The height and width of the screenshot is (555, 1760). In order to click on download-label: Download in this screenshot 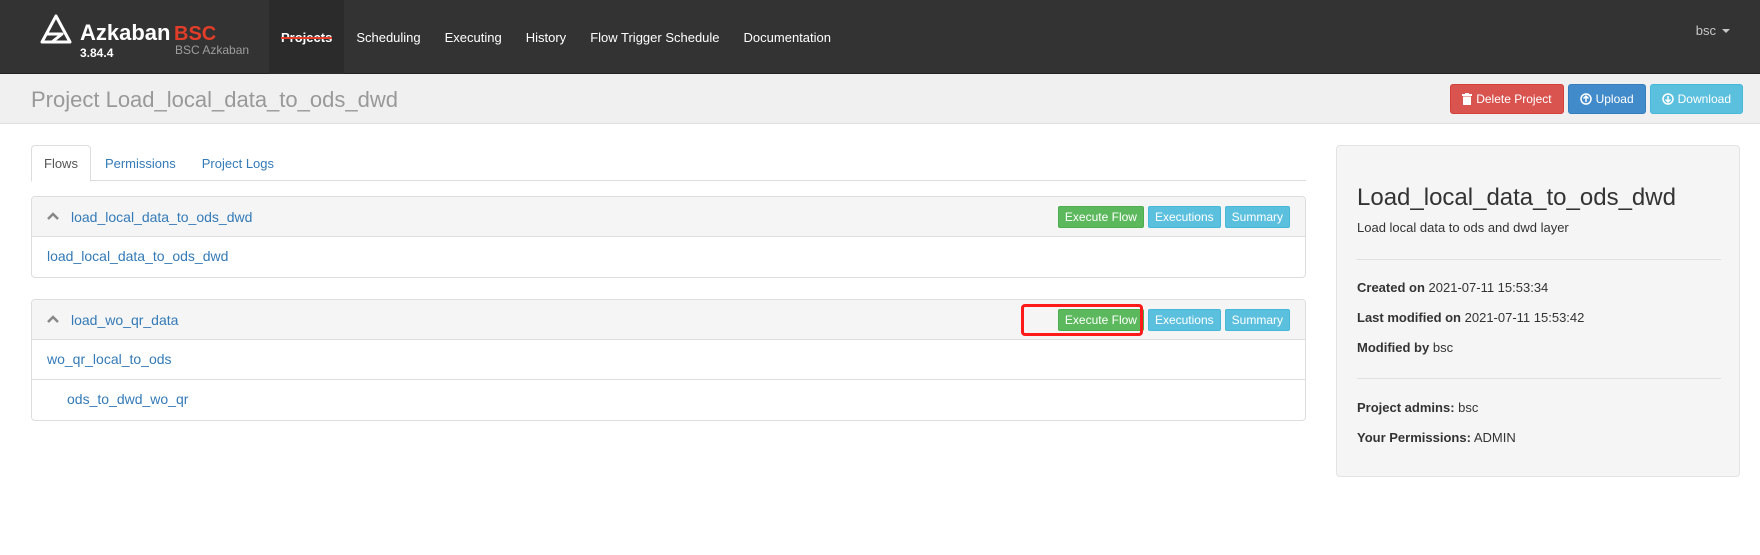, I will do `click(1704, 99)`.